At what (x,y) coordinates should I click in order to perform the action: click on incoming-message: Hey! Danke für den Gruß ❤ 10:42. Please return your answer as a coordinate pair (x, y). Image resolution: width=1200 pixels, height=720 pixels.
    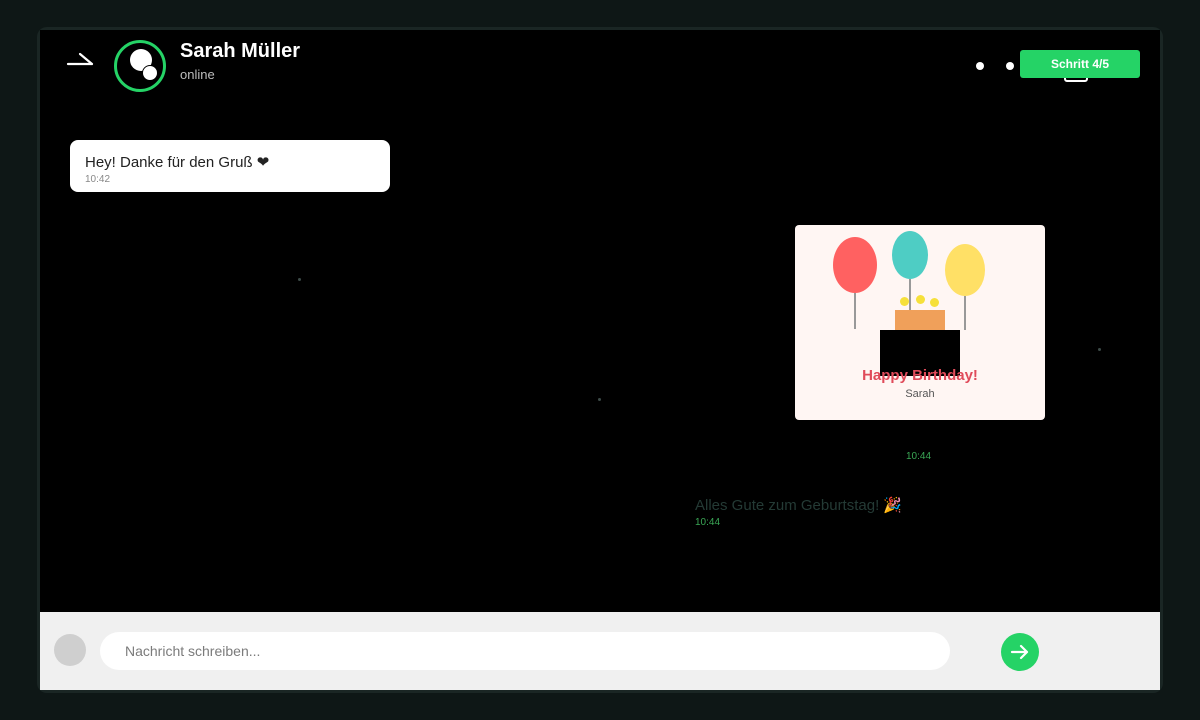
    Looking at the image, I should click on (230, 166).